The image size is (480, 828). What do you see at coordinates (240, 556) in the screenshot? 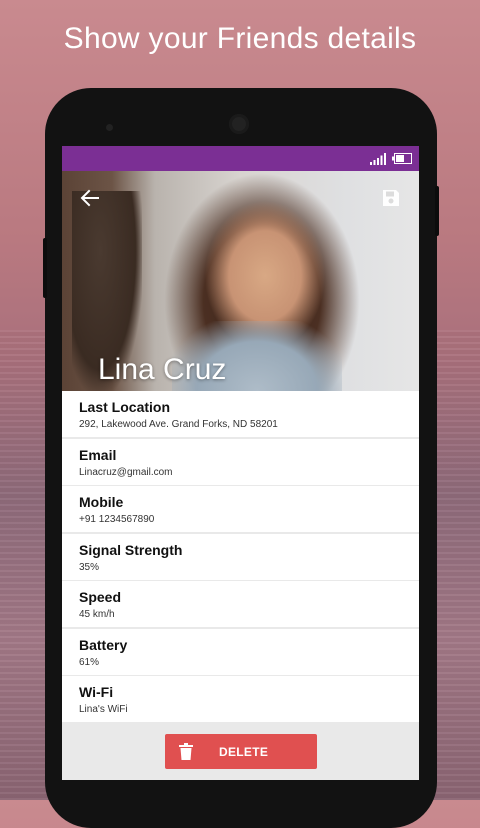
I see `detail-row-signal-strength: Signal Strength 35%` at bounding box center [240, 556].